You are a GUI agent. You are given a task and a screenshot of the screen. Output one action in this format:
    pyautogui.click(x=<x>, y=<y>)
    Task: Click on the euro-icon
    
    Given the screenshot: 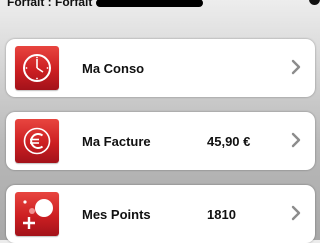 What is the action you would take?
    pyautogui.click(x=37, y=141)
    